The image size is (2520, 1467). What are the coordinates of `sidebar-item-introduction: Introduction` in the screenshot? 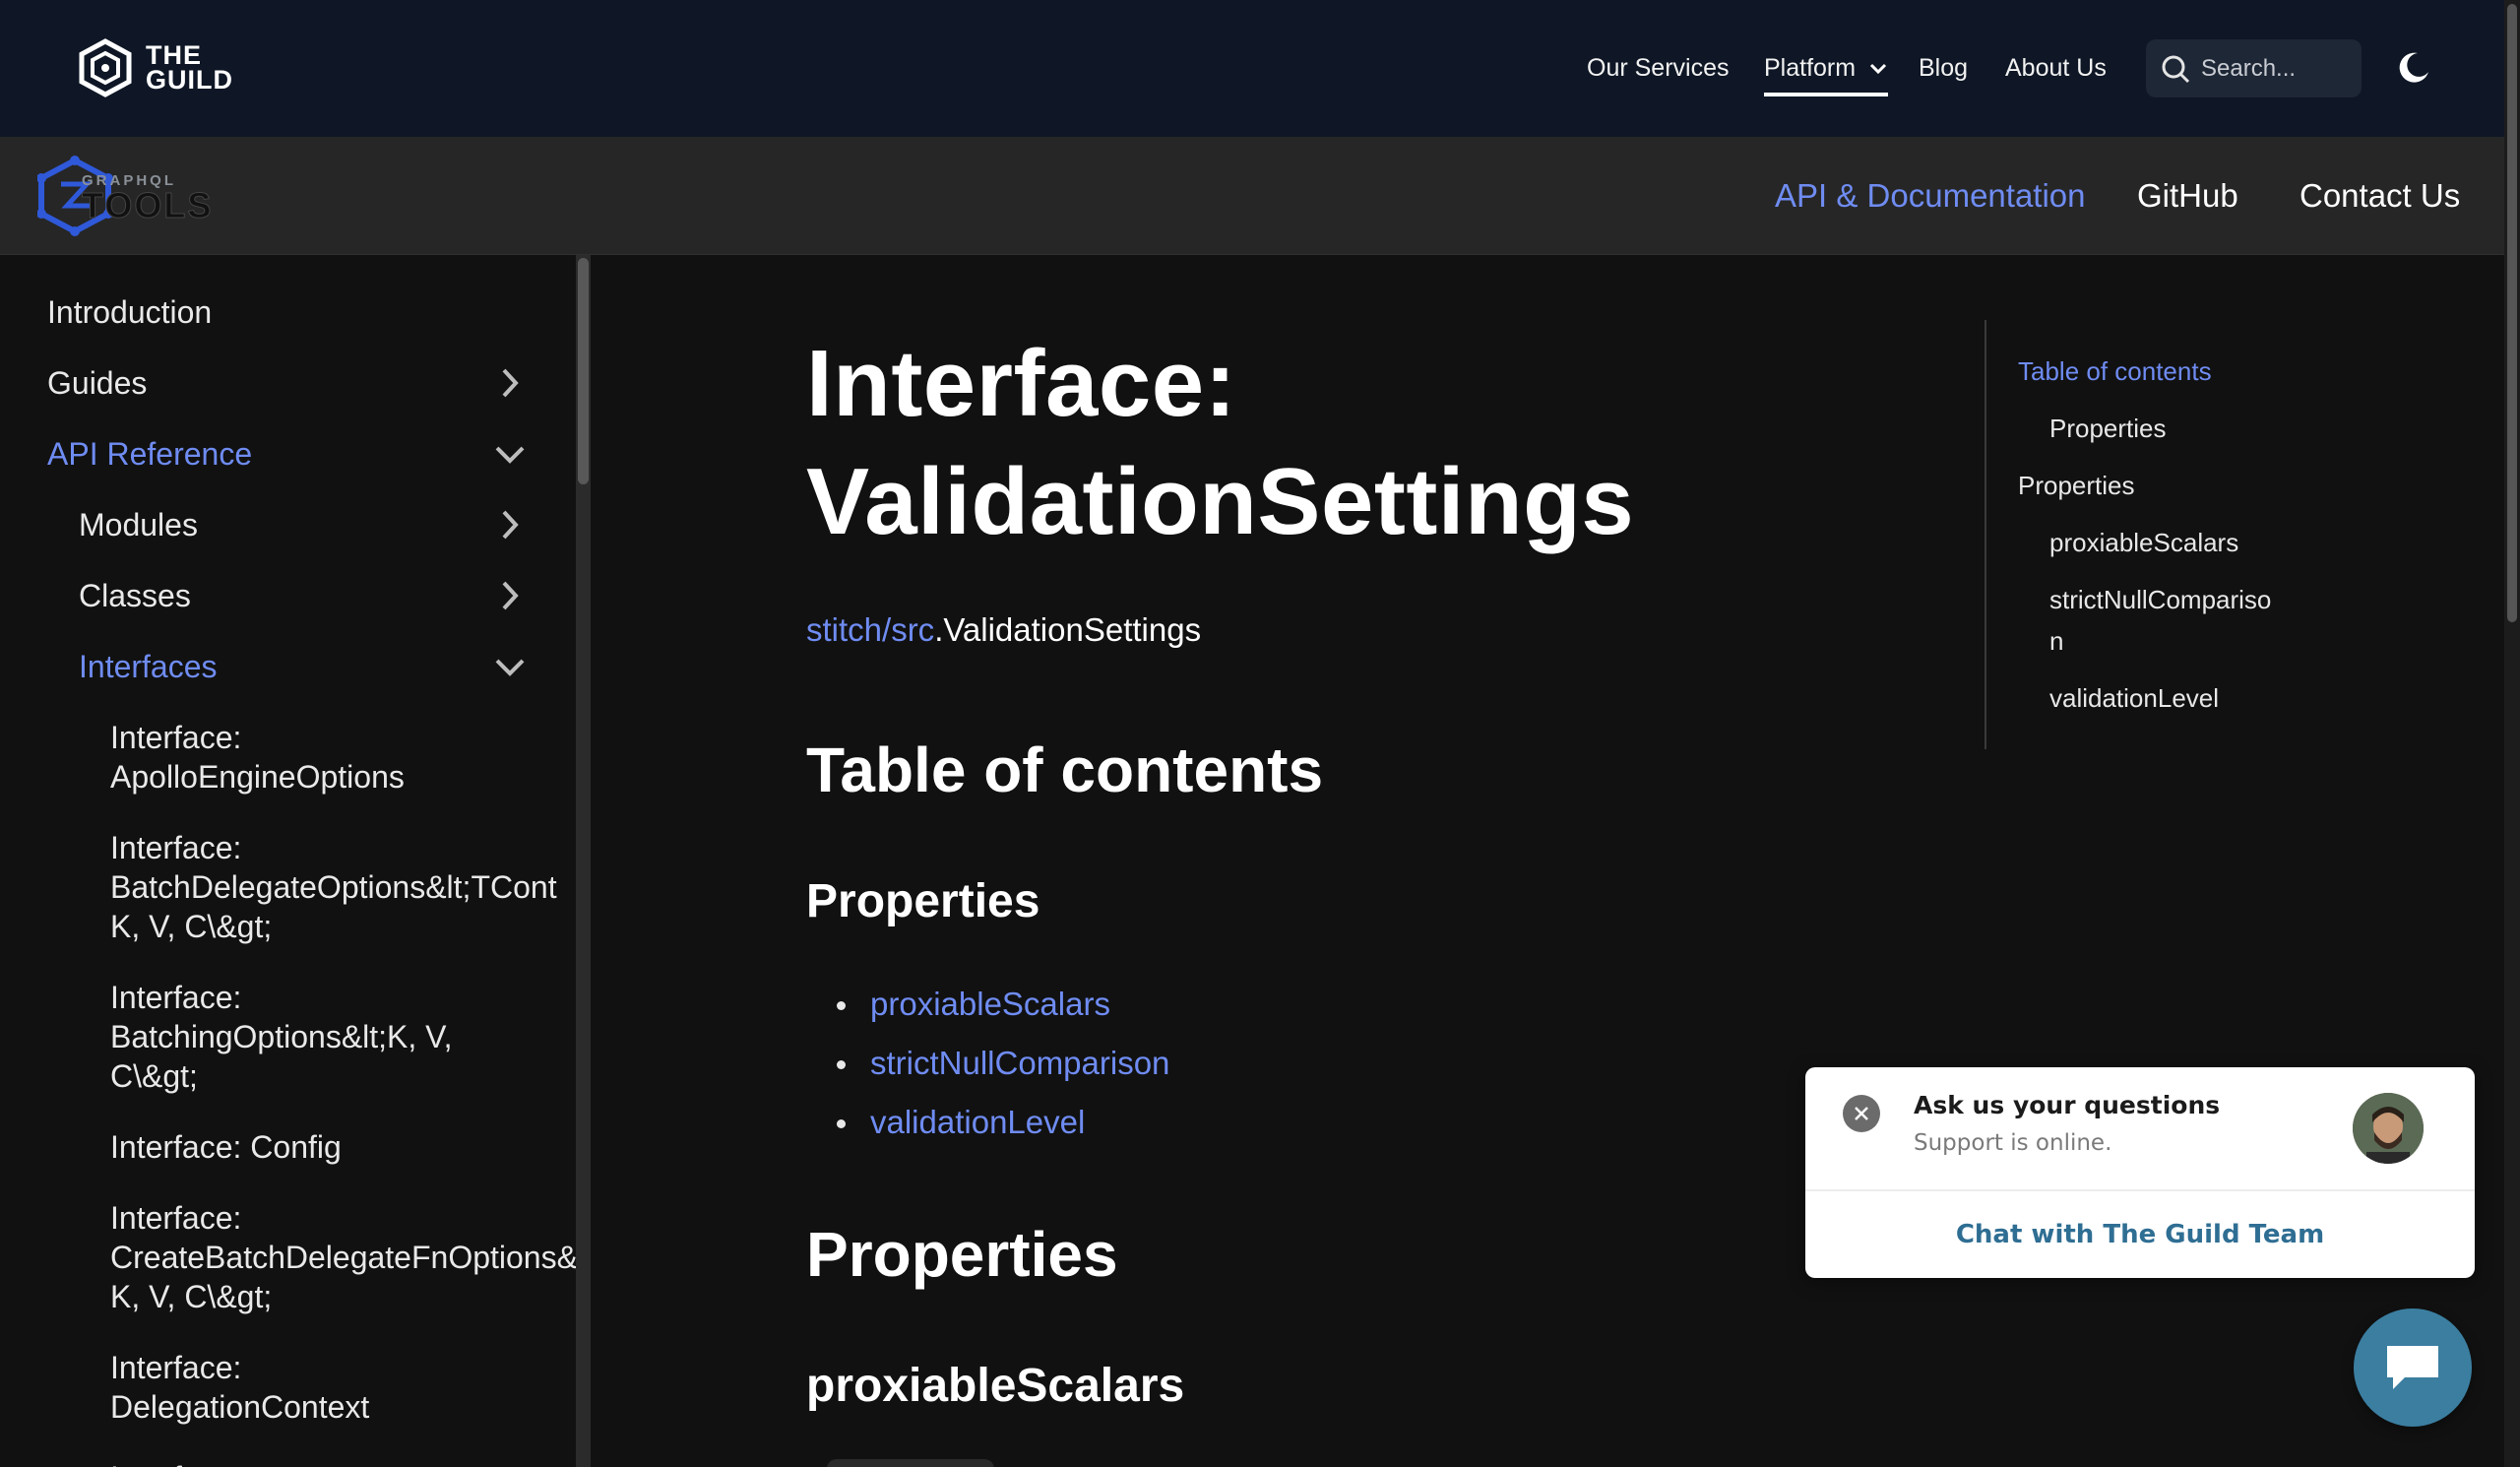 It's located at (129, 312).